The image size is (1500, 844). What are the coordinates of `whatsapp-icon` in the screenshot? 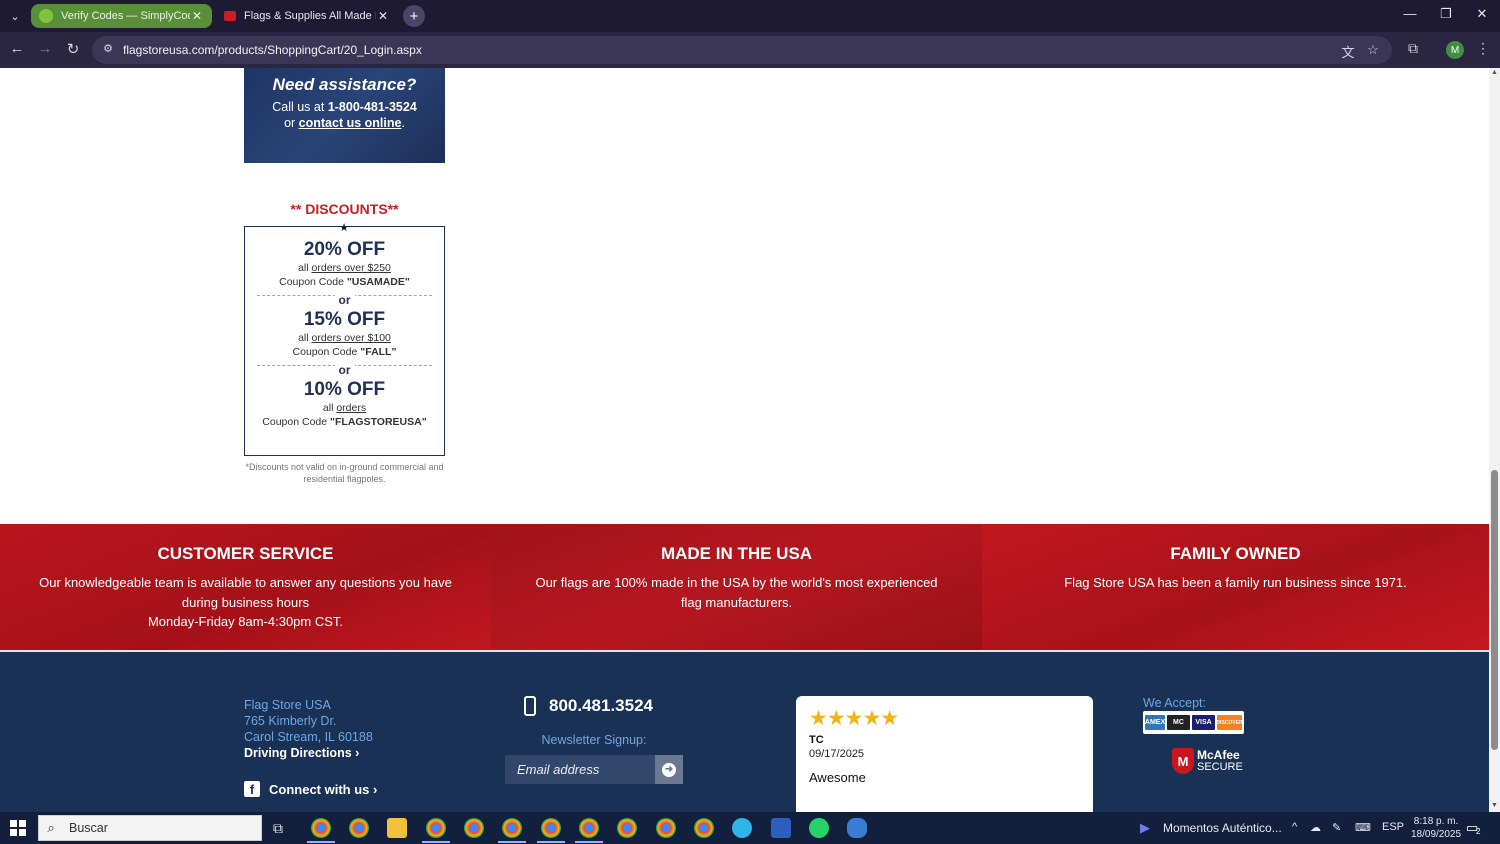 It's located at (819, 828).